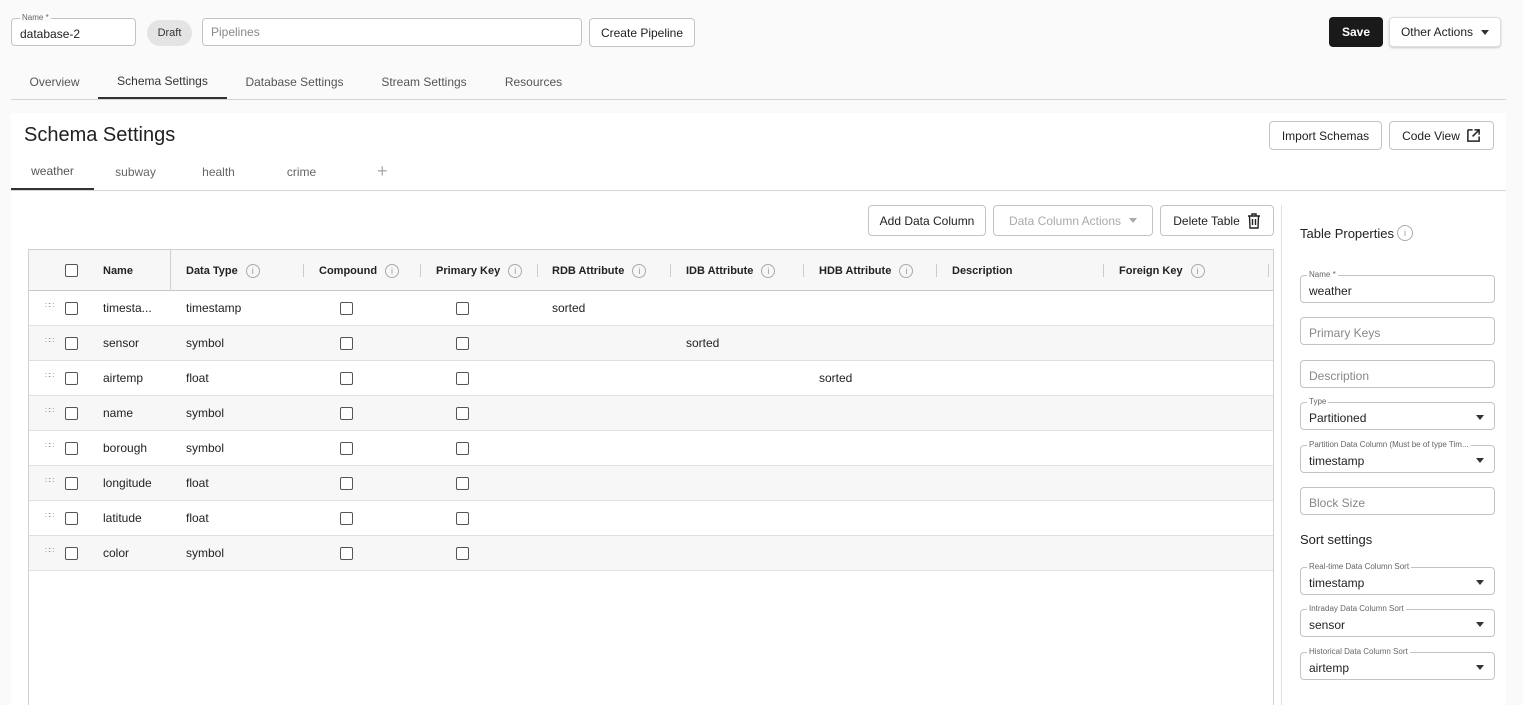 This screenshot has width=1523, height=705. I want to click on cell-idb-attribute: sorted, so click(702, 343).